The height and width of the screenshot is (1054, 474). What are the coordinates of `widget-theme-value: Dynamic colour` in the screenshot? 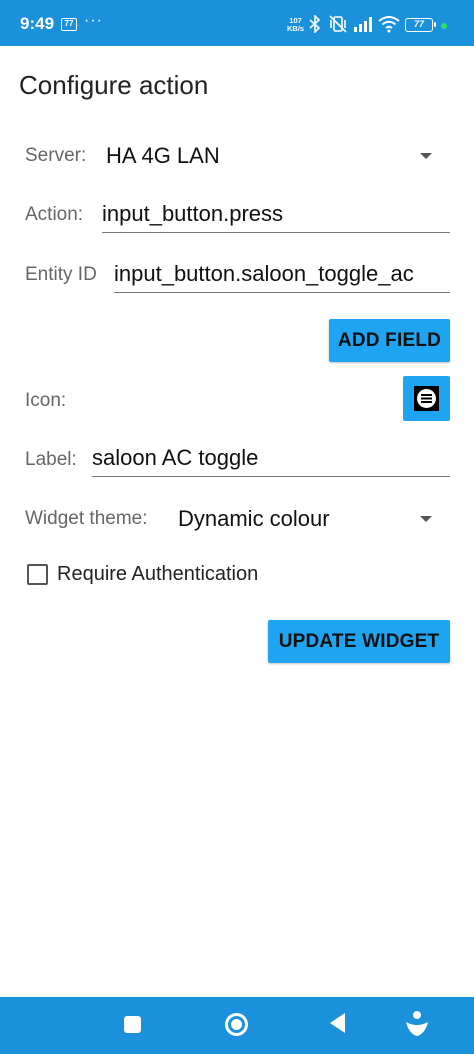 It's located at (254, 518).